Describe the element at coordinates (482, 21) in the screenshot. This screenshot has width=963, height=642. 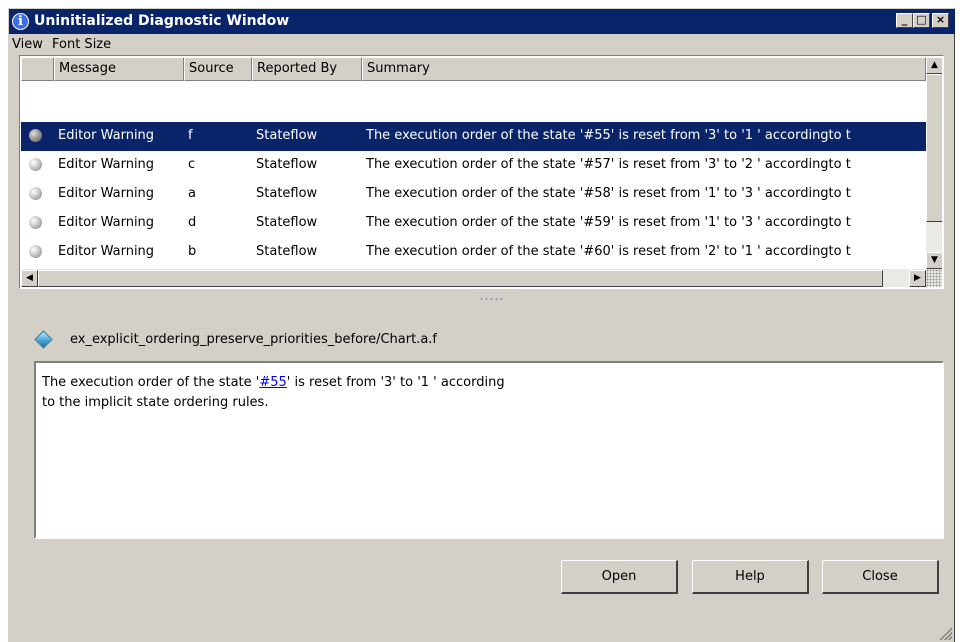
I see `title-bar: i Uninitialized Diagnostic Window _ □ ×` at that location.